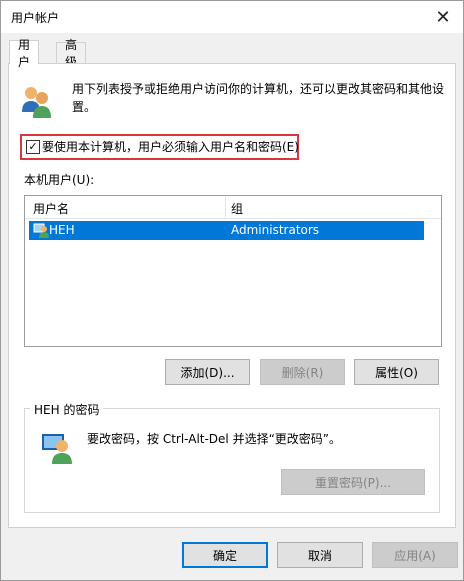 The height and width of the screenshot is (581, 464). I want to click on list-header: 用户名 组, so click(233, 207).